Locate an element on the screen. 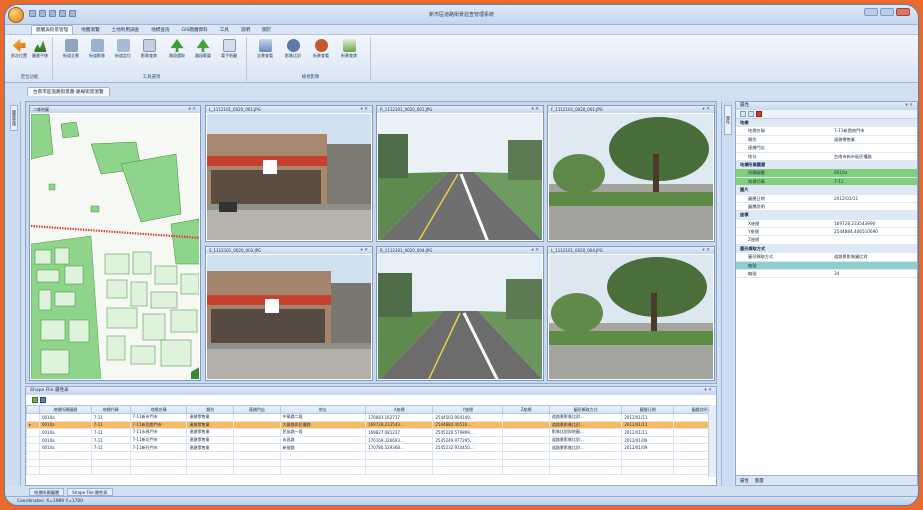  ribbon-tab: GIS圖層資料 is located at coordinates (195, 30).